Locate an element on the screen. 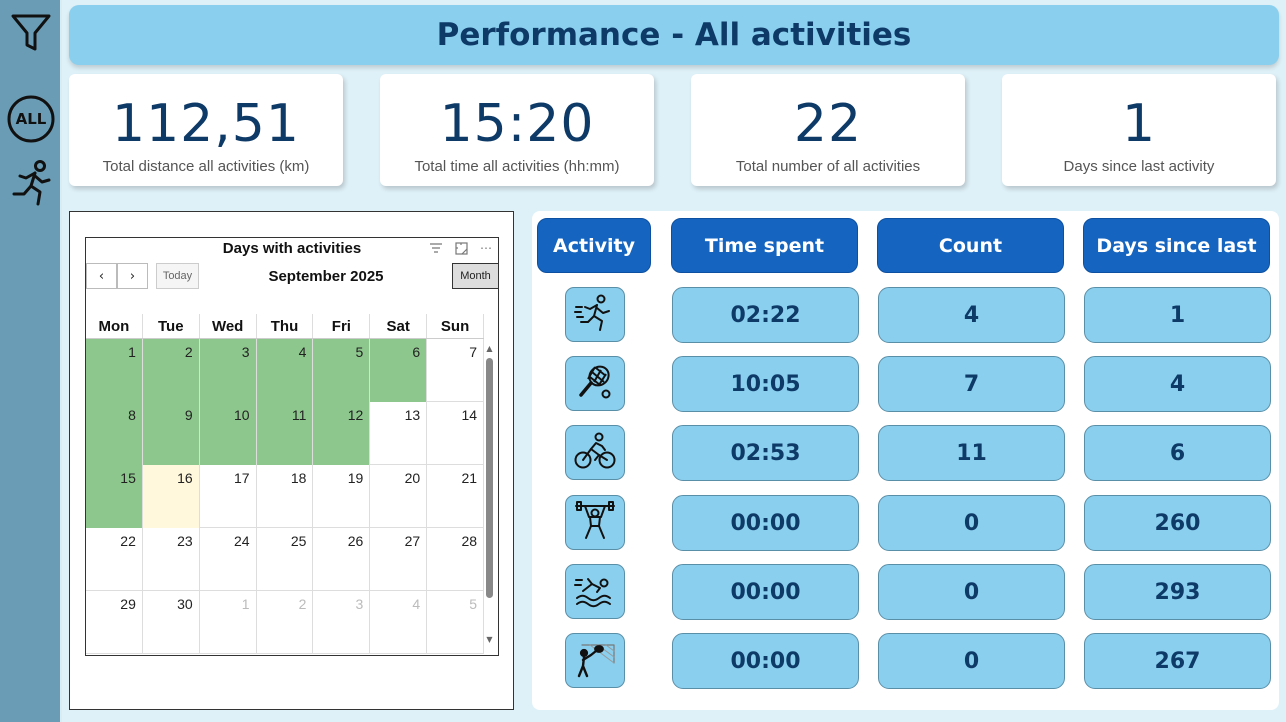  calendar-scrollbar: ▲ ▼ is located at coordinates (489, 494).